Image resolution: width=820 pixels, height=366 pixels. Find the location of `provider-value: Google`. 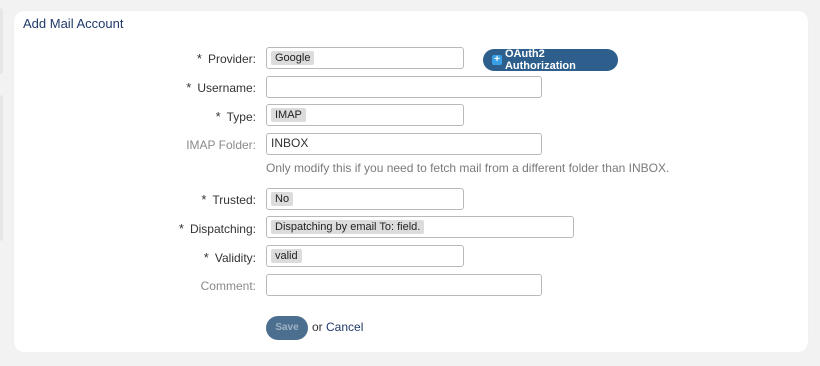

provider-value: Google is located at coordinates (293, 58).